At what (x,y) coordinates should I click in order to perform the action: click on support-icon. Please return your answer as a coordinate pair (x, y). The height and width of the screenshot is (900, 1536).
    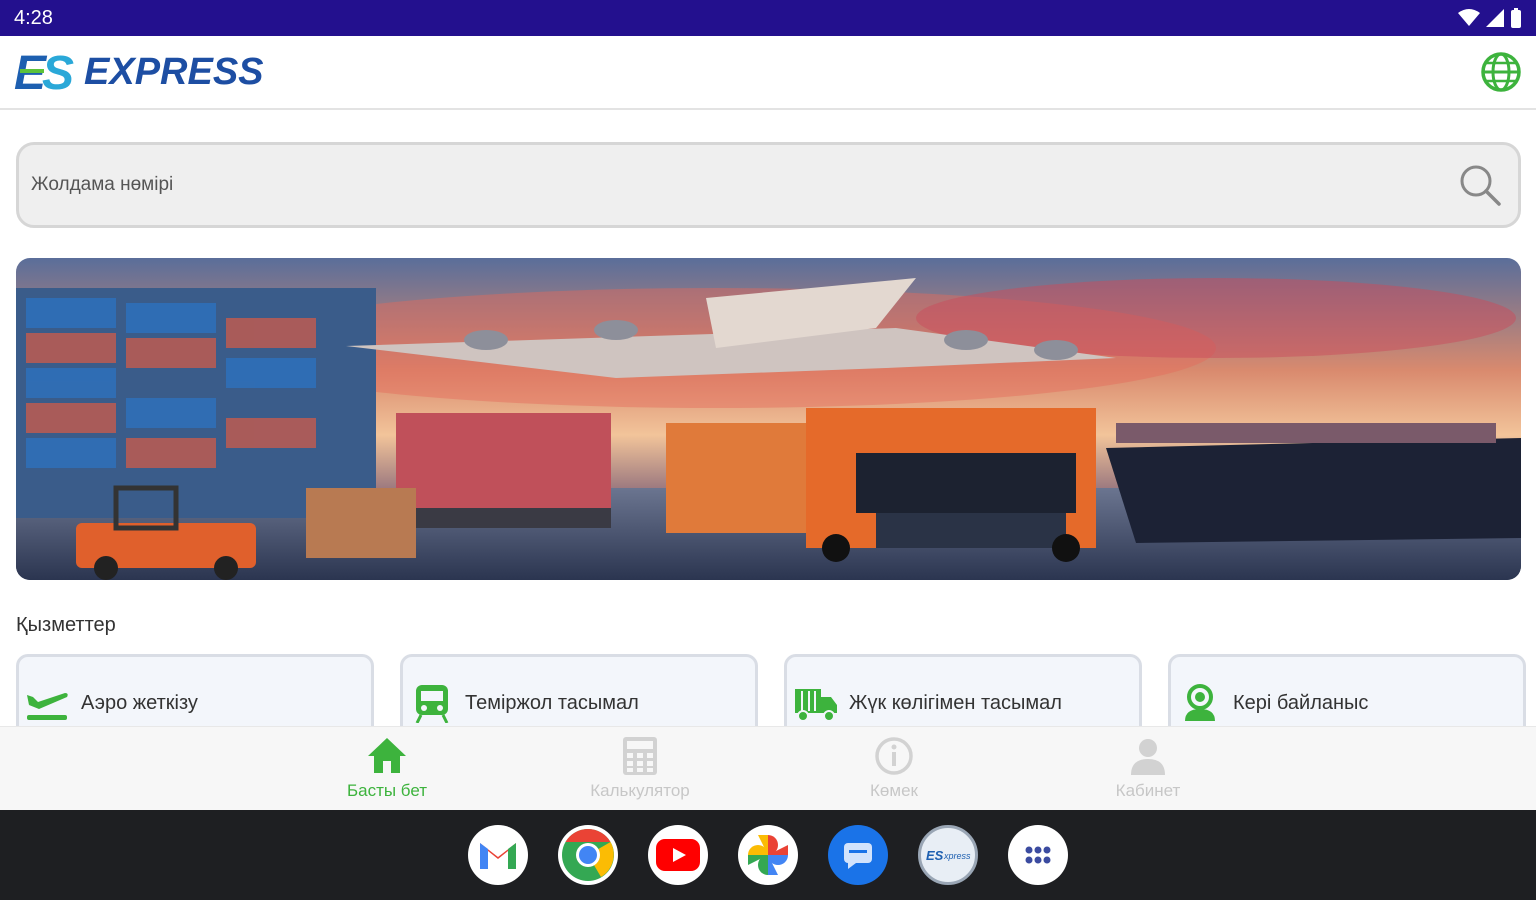
    Looking at the image, I should click on (1200, 702).